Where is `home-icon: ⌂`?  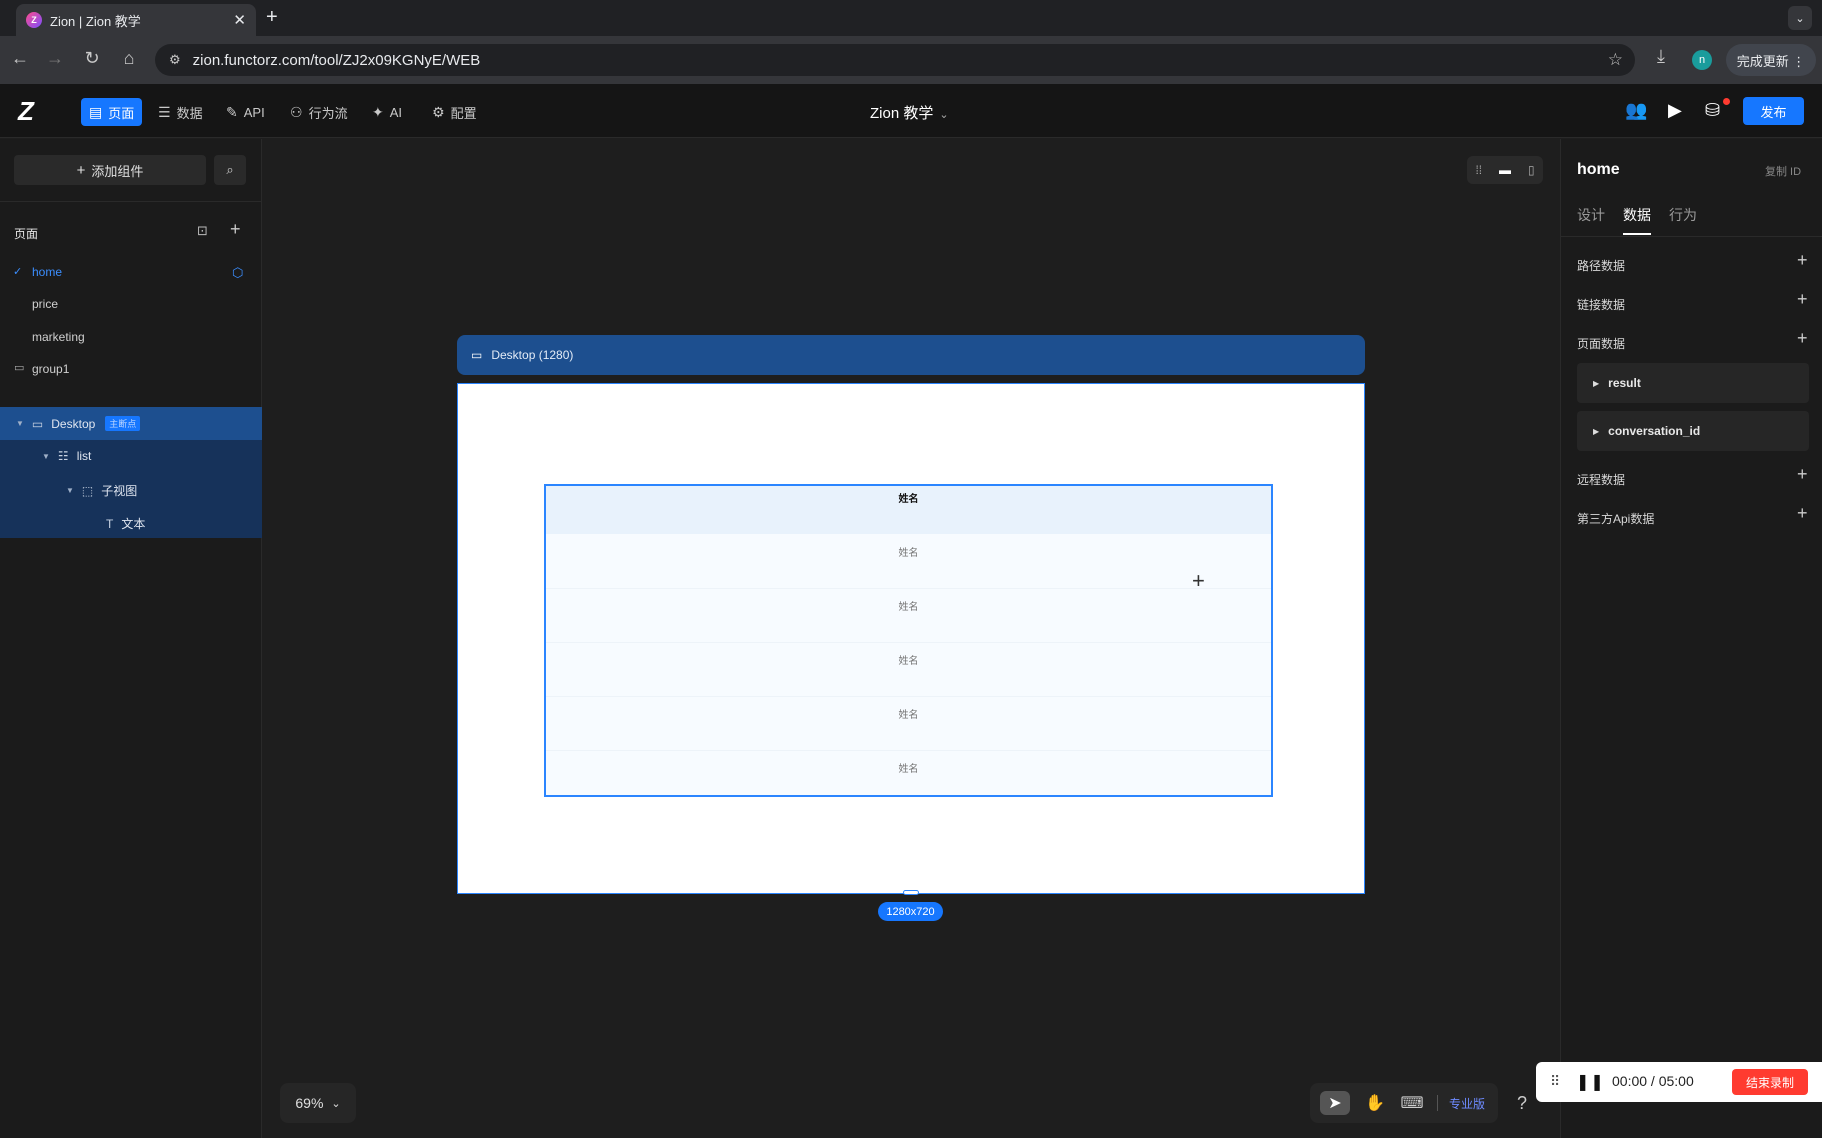
home-icon: ⌂ is located at coordinates (129, 58).